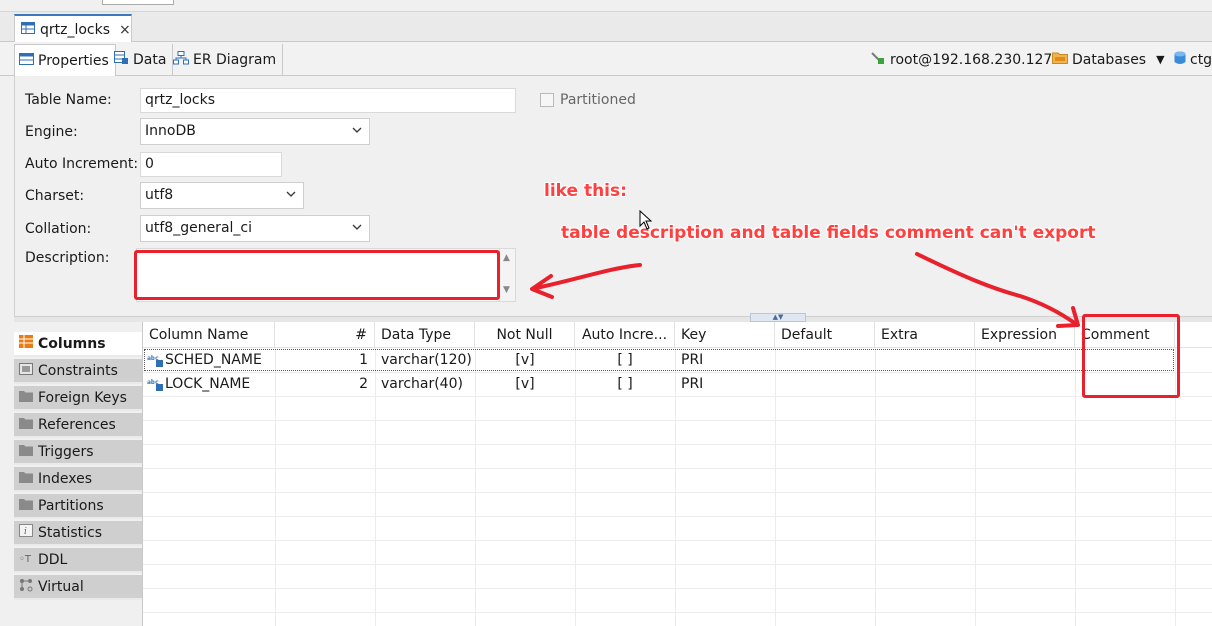 The width and height of the screenshot is (1212, 626). Describe the element at coordinates (328, 100) in the screenshot. I see `table-name-input: qrtz_locks` at that location.